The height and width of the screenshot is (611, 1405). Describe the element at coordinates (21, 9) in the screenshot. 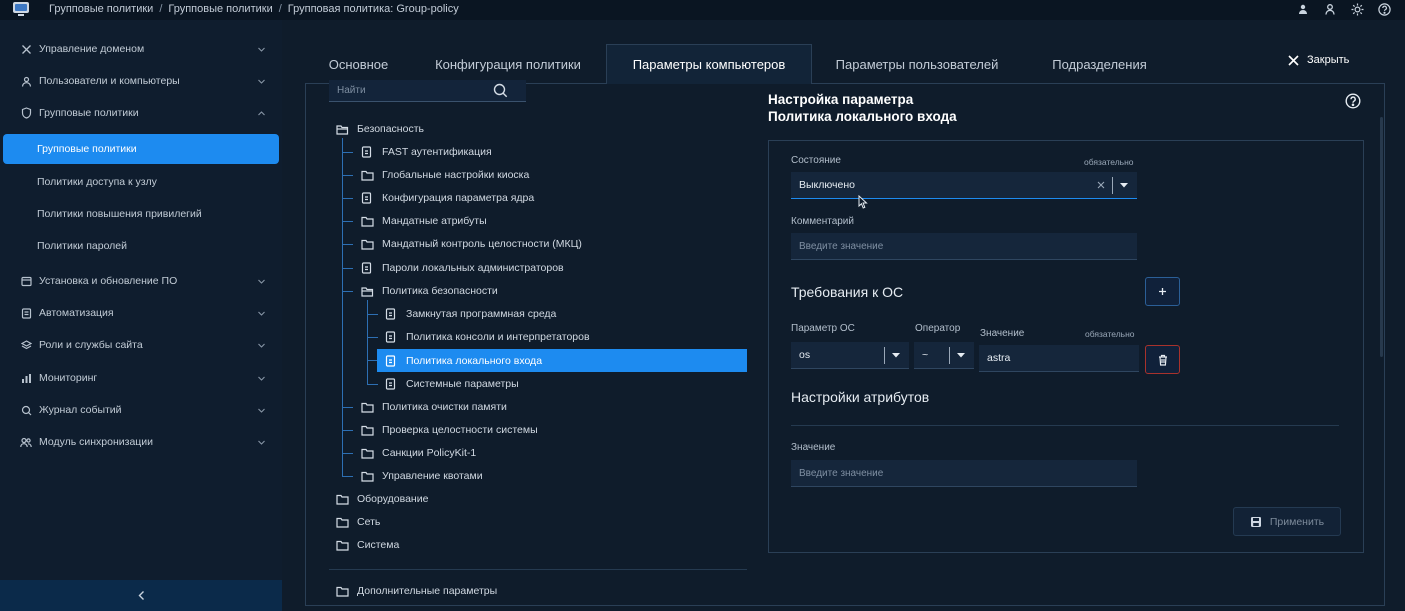

I see `app-logo-icon` at that location.